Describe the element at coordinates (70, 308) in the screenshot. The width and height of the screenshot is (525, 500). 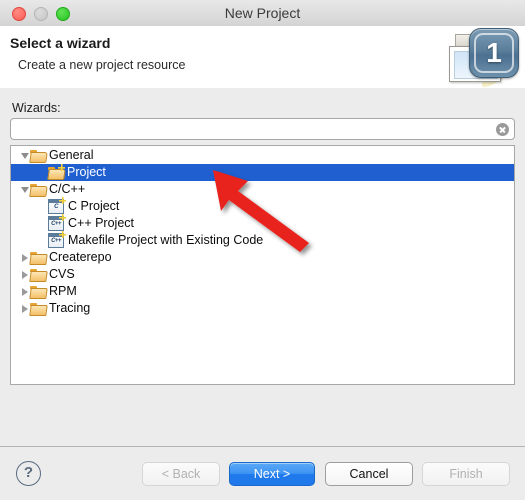
I see `tree-item-label: Tracing` at that location.